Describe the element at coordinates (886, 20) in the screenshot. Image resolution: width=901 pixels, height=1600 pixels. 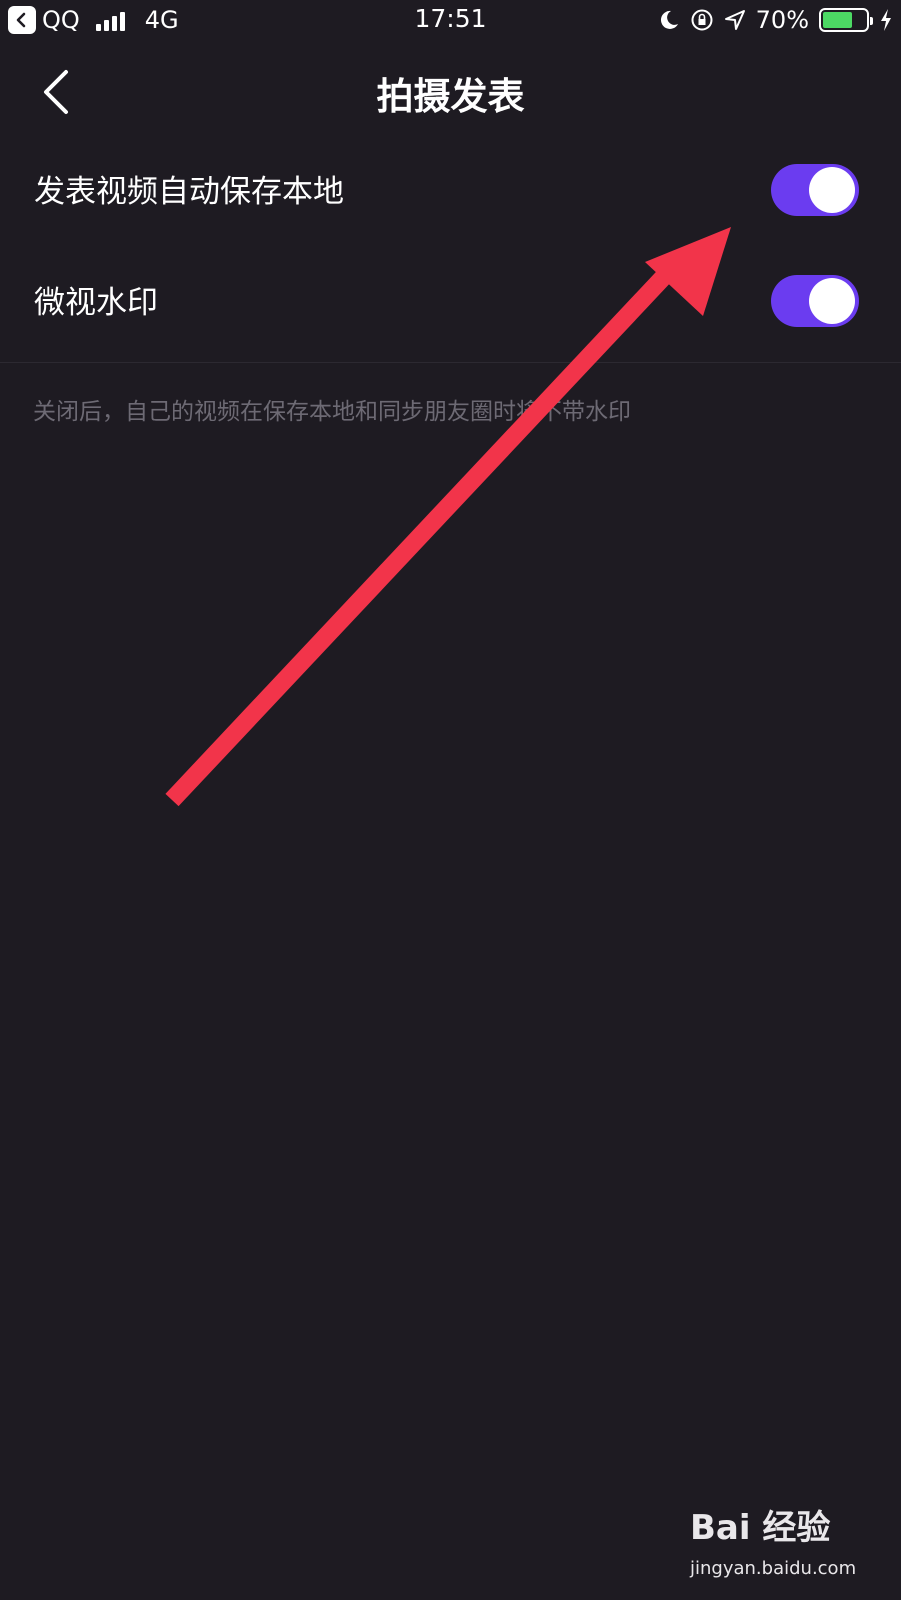
I see `charging-icon` at that location.